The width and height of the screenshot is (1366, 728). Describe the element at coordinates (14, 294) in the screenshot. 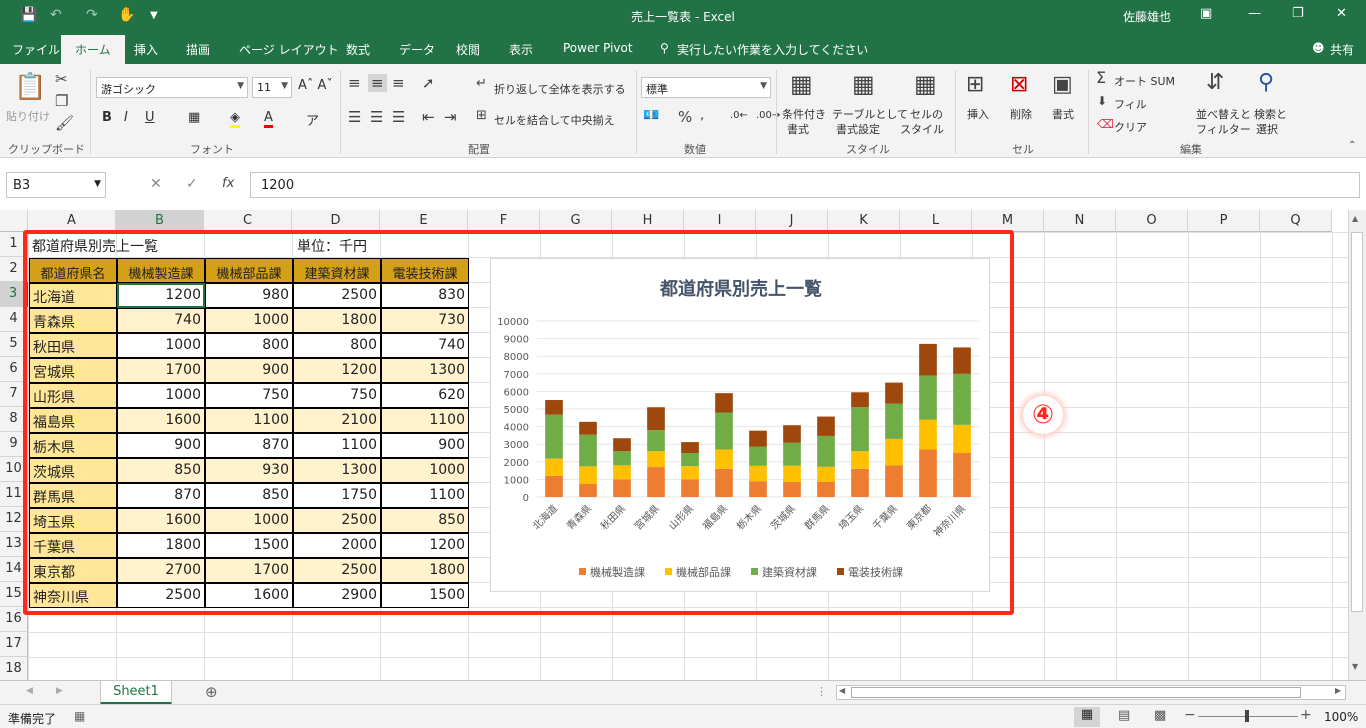

I see `row-header: 3` at that location.